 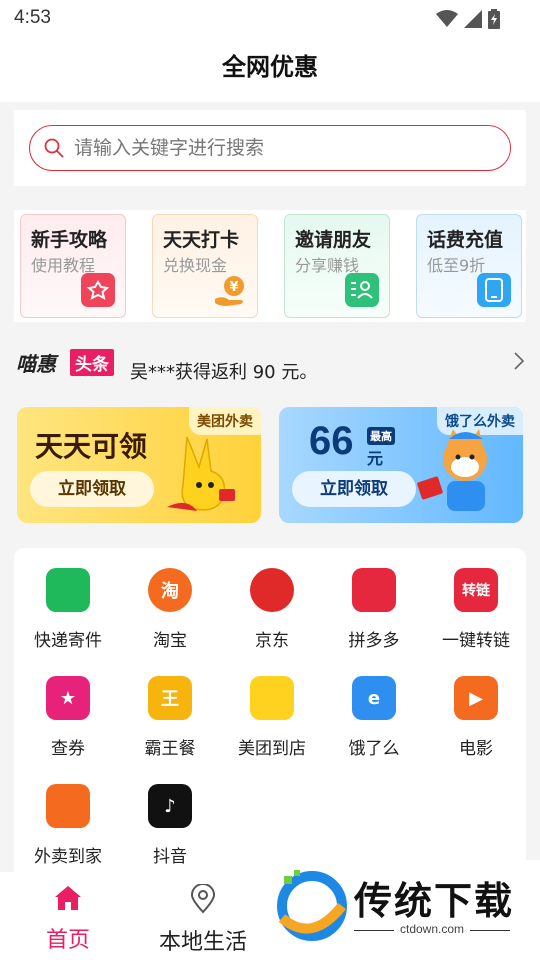 I want to click on search-section, so click(x=270, y=148).